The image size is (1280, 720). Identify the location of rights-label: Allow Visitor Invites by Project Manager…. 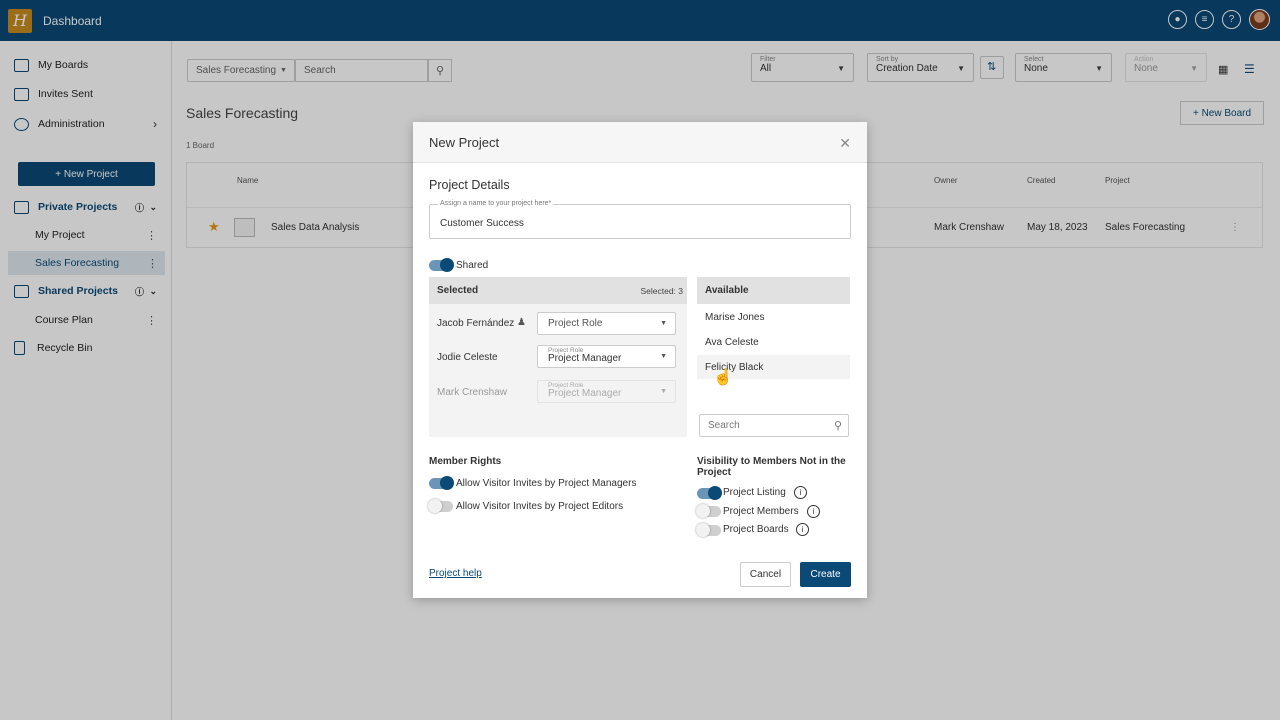
(546, 483).